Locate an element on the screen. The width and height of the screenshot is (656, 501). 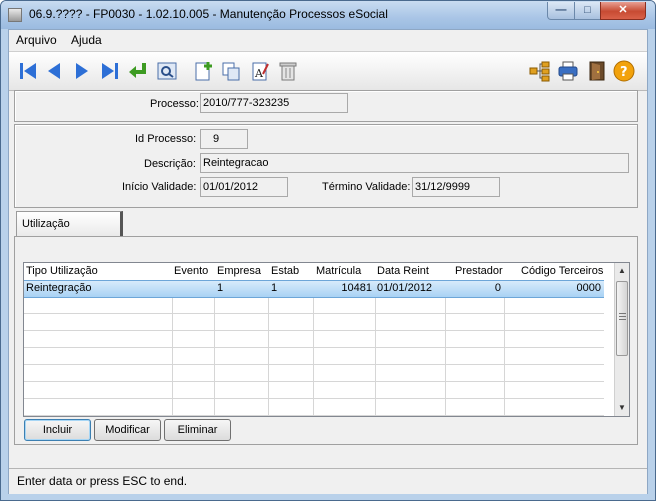
search-icon is located at coordinates (167, 71).